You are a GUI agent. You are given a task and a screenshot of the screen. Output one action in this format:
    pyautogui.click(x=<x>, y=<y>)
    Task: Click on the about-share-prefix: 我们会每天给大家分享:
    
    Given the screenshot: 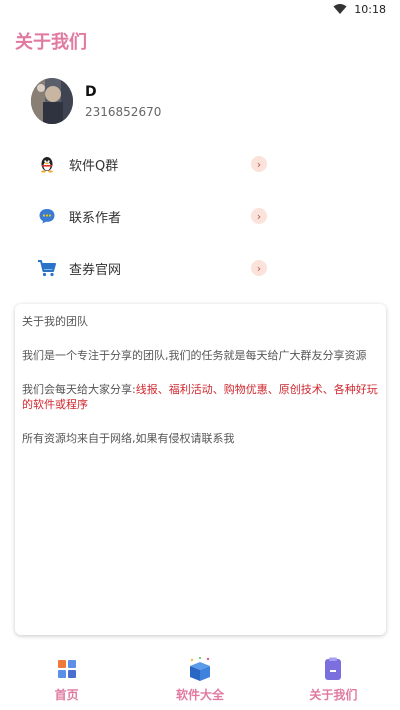 What is the action you would take?
    pyautogui.click(x=79, y=389)
    